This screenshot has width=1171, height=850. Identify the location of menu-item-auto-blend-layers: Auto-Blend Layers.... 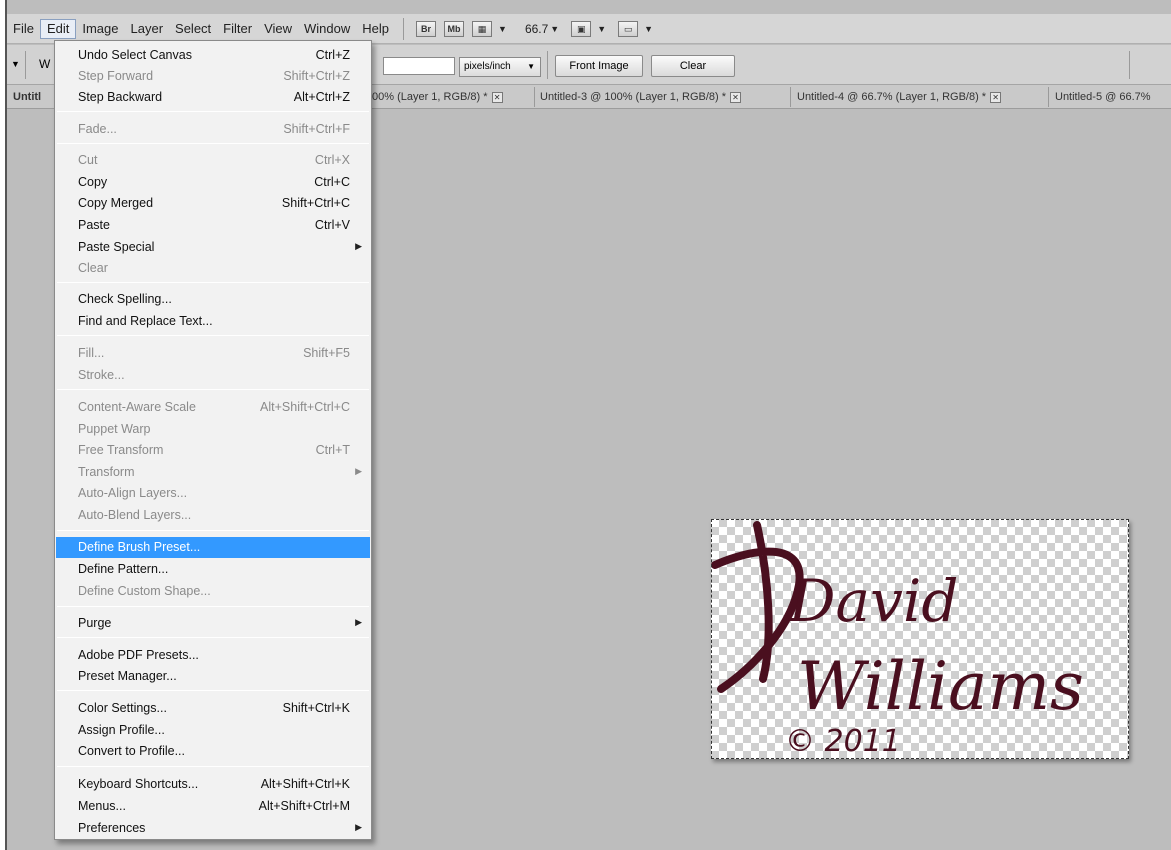
(213, 515).